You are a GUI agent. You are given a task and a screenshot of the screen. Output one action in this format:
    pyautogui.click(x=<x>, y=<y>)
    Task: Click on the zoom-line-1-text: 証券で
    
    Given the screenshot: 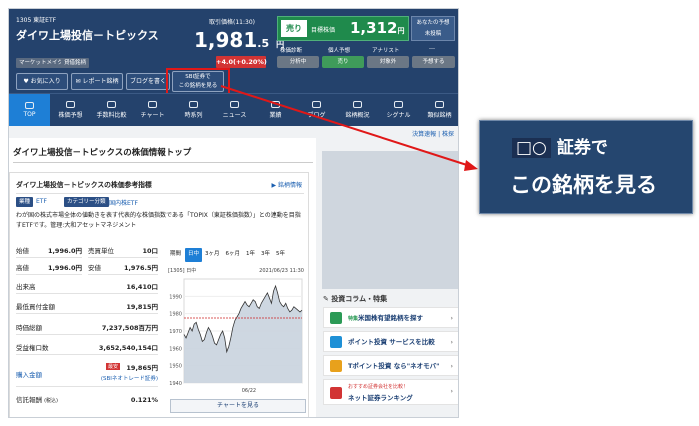 What is the action you would take?
    pyautogui.click(x=582, y=148)
    